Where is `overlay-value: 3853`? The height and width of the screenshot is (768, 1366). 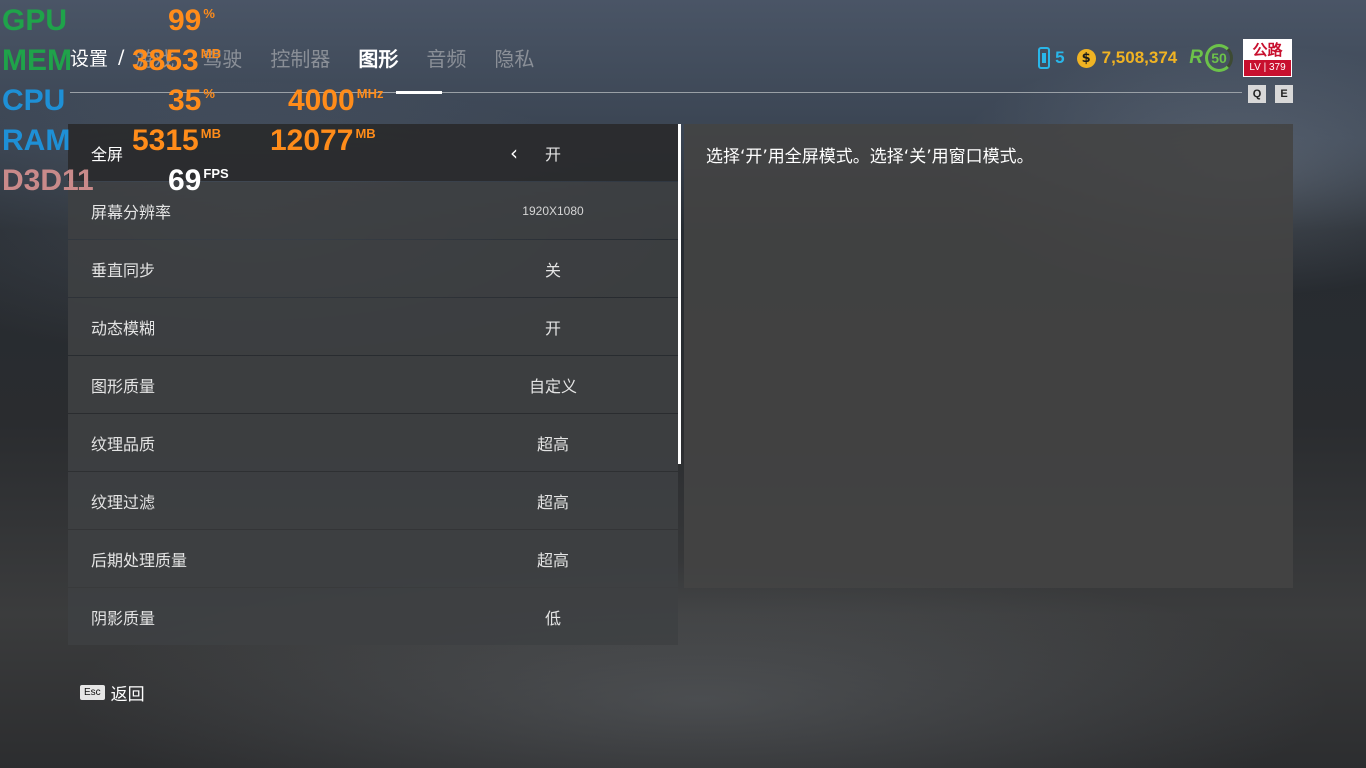 overlay-value: 3853 is located at coordinates (165, 60).